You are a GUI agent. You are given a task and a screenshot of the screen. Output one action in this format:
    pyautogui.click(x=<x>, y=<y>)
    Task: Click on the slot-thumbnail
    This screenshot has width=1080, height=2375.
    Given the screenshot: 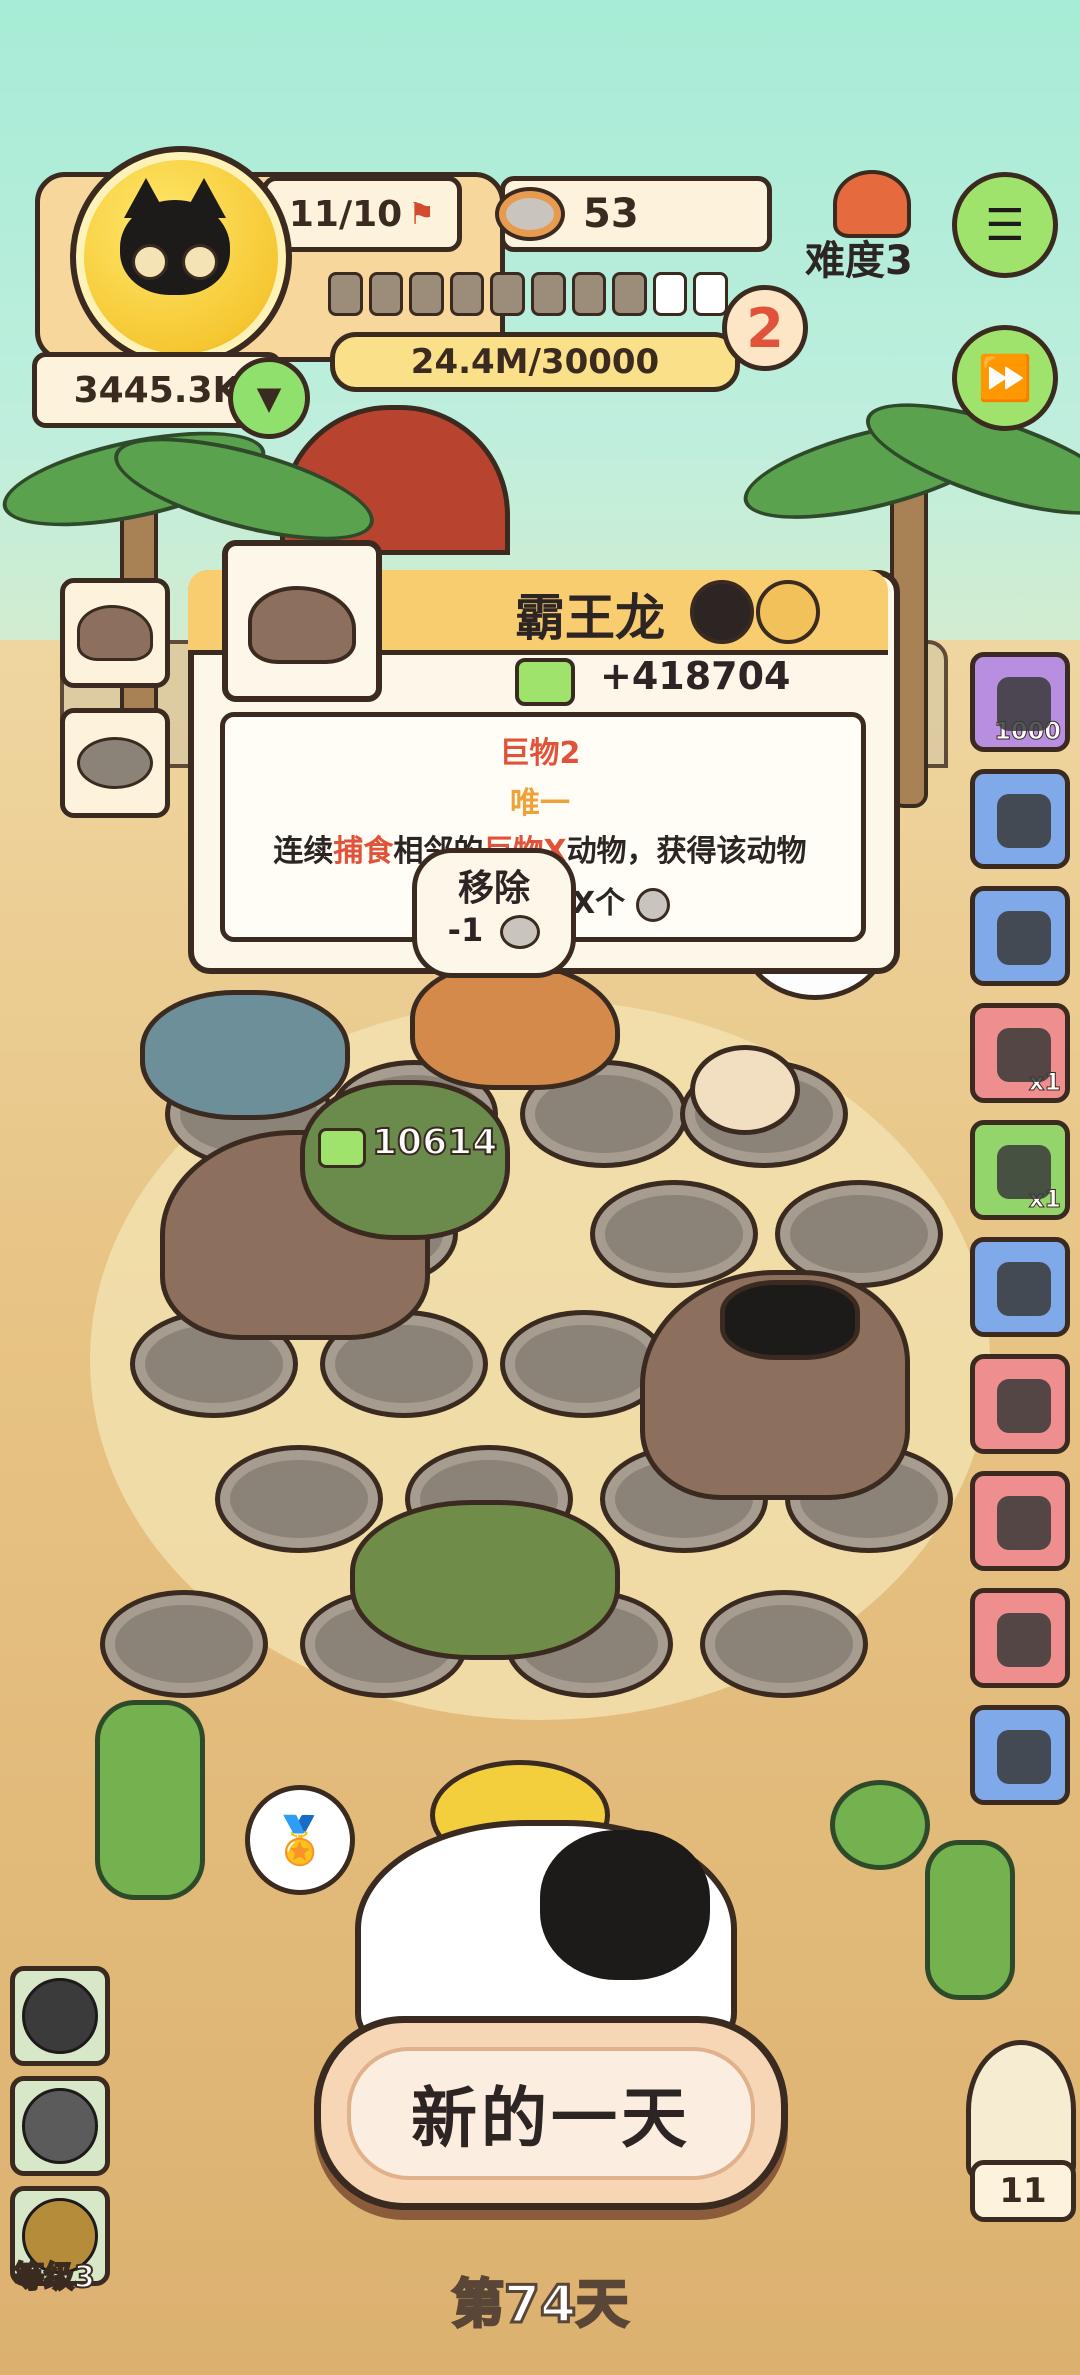 What is the action you would take?
    pyautogui.click(x=115, y=763)
    